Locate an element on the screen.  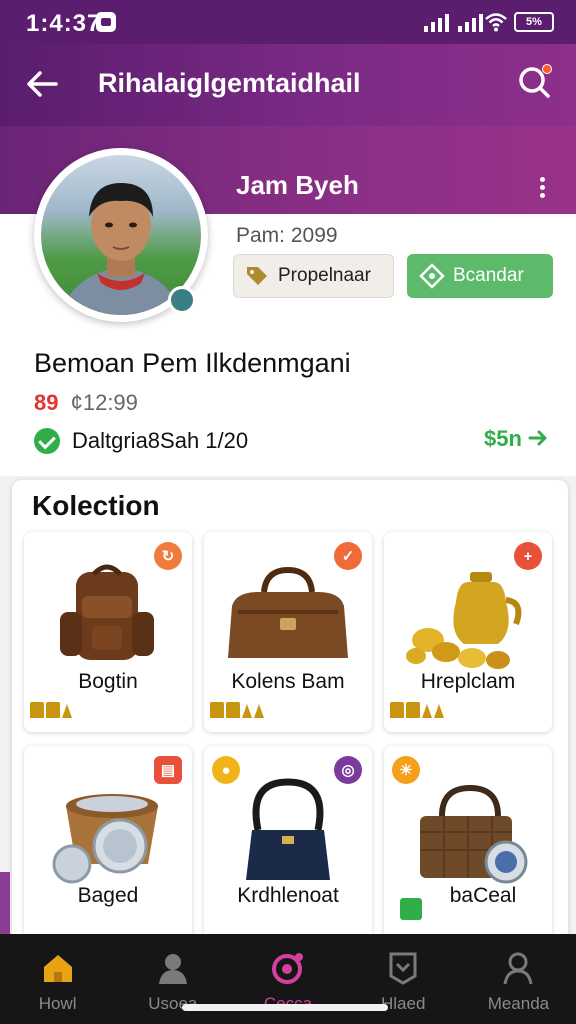
bag-icon is located at coordinates (288, 612).